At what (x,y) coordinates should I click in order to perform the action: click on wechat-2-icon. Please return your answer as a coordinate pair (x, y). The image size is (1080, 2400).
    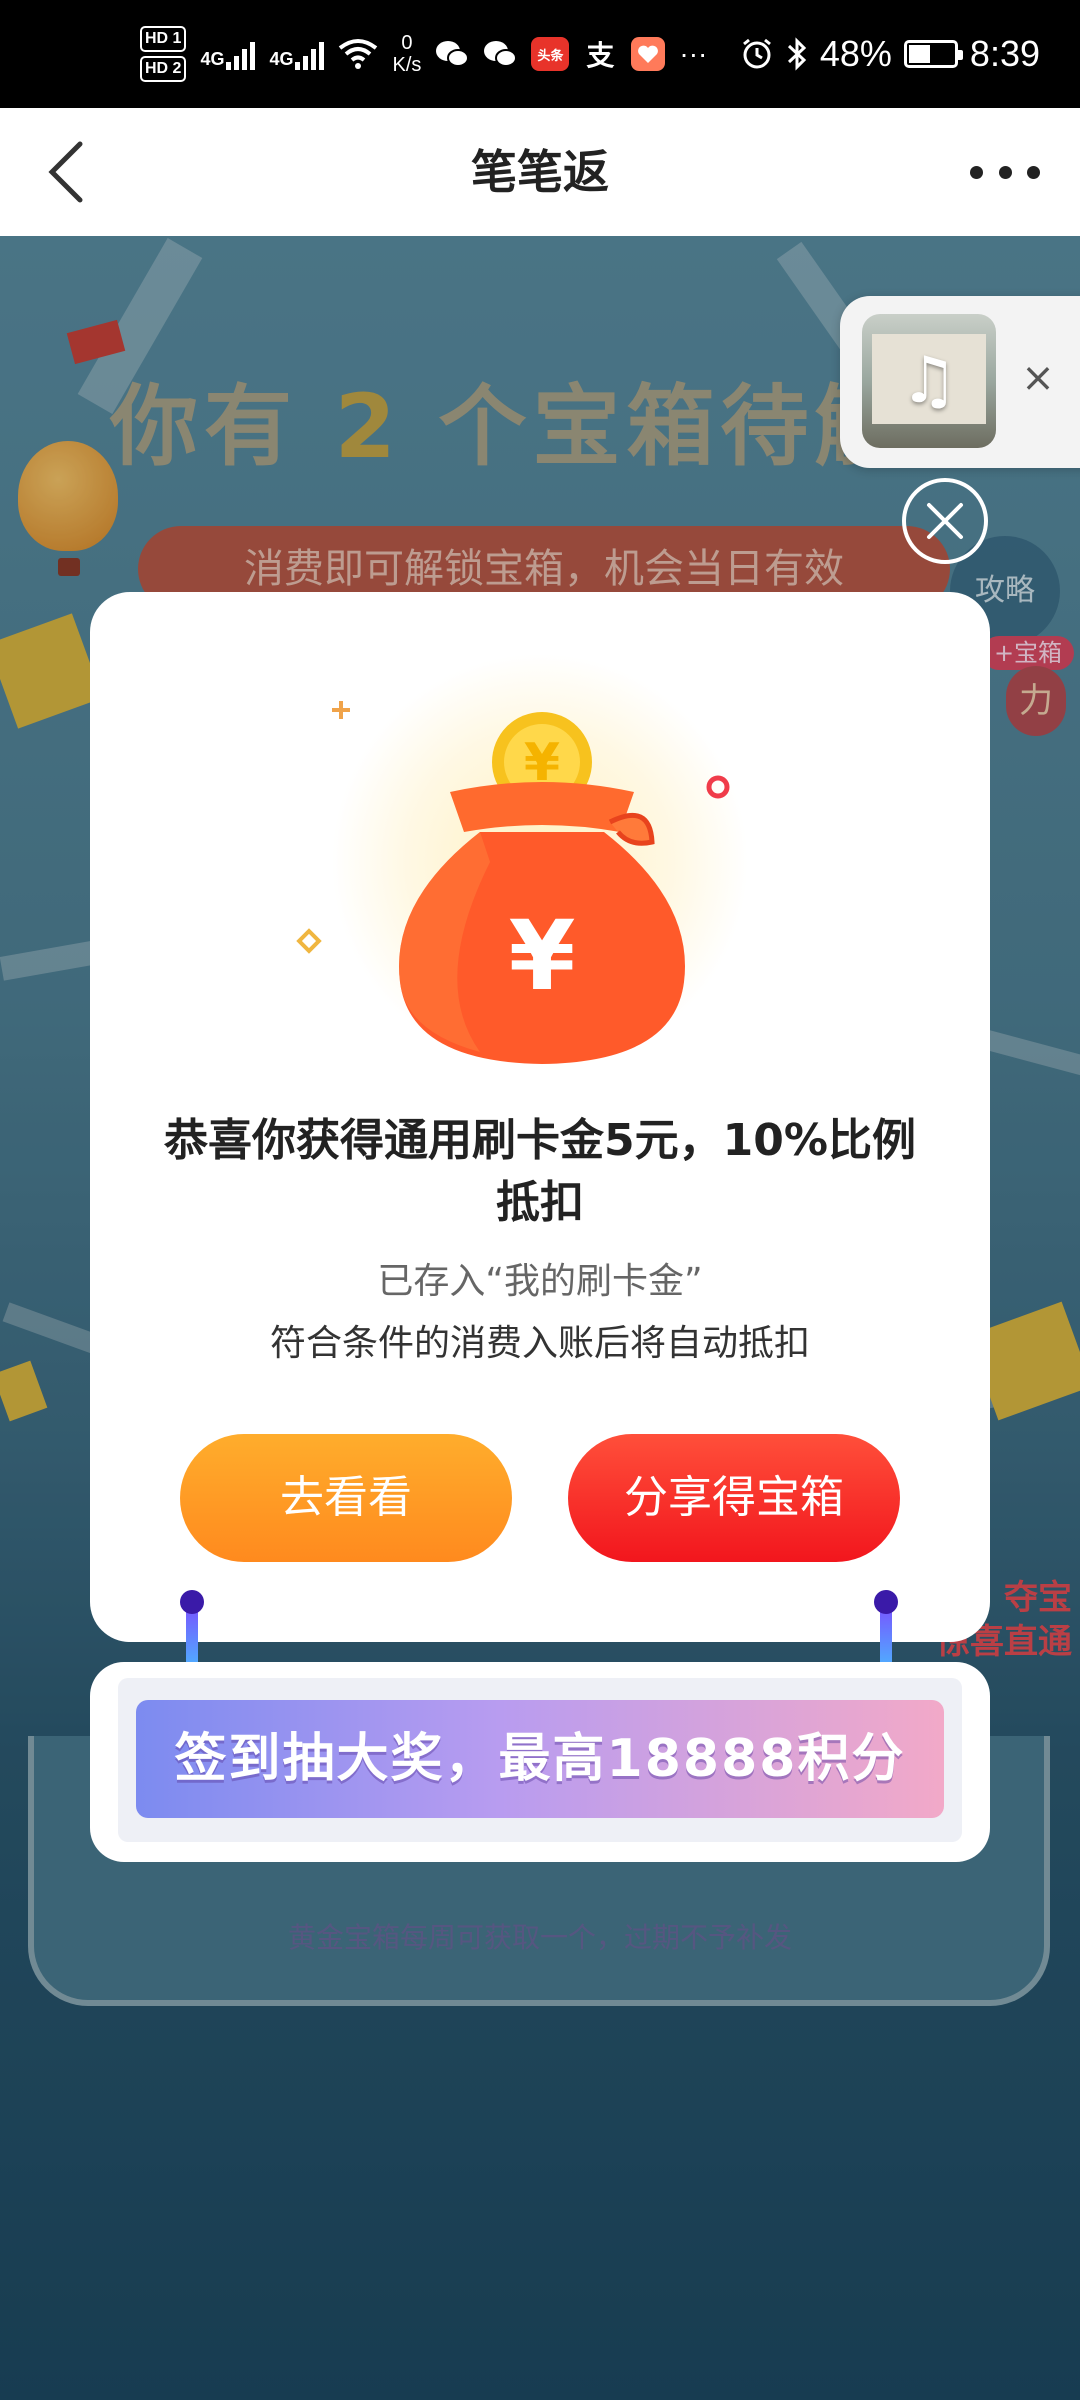
    Looking at the image, I should click on (500, 54).